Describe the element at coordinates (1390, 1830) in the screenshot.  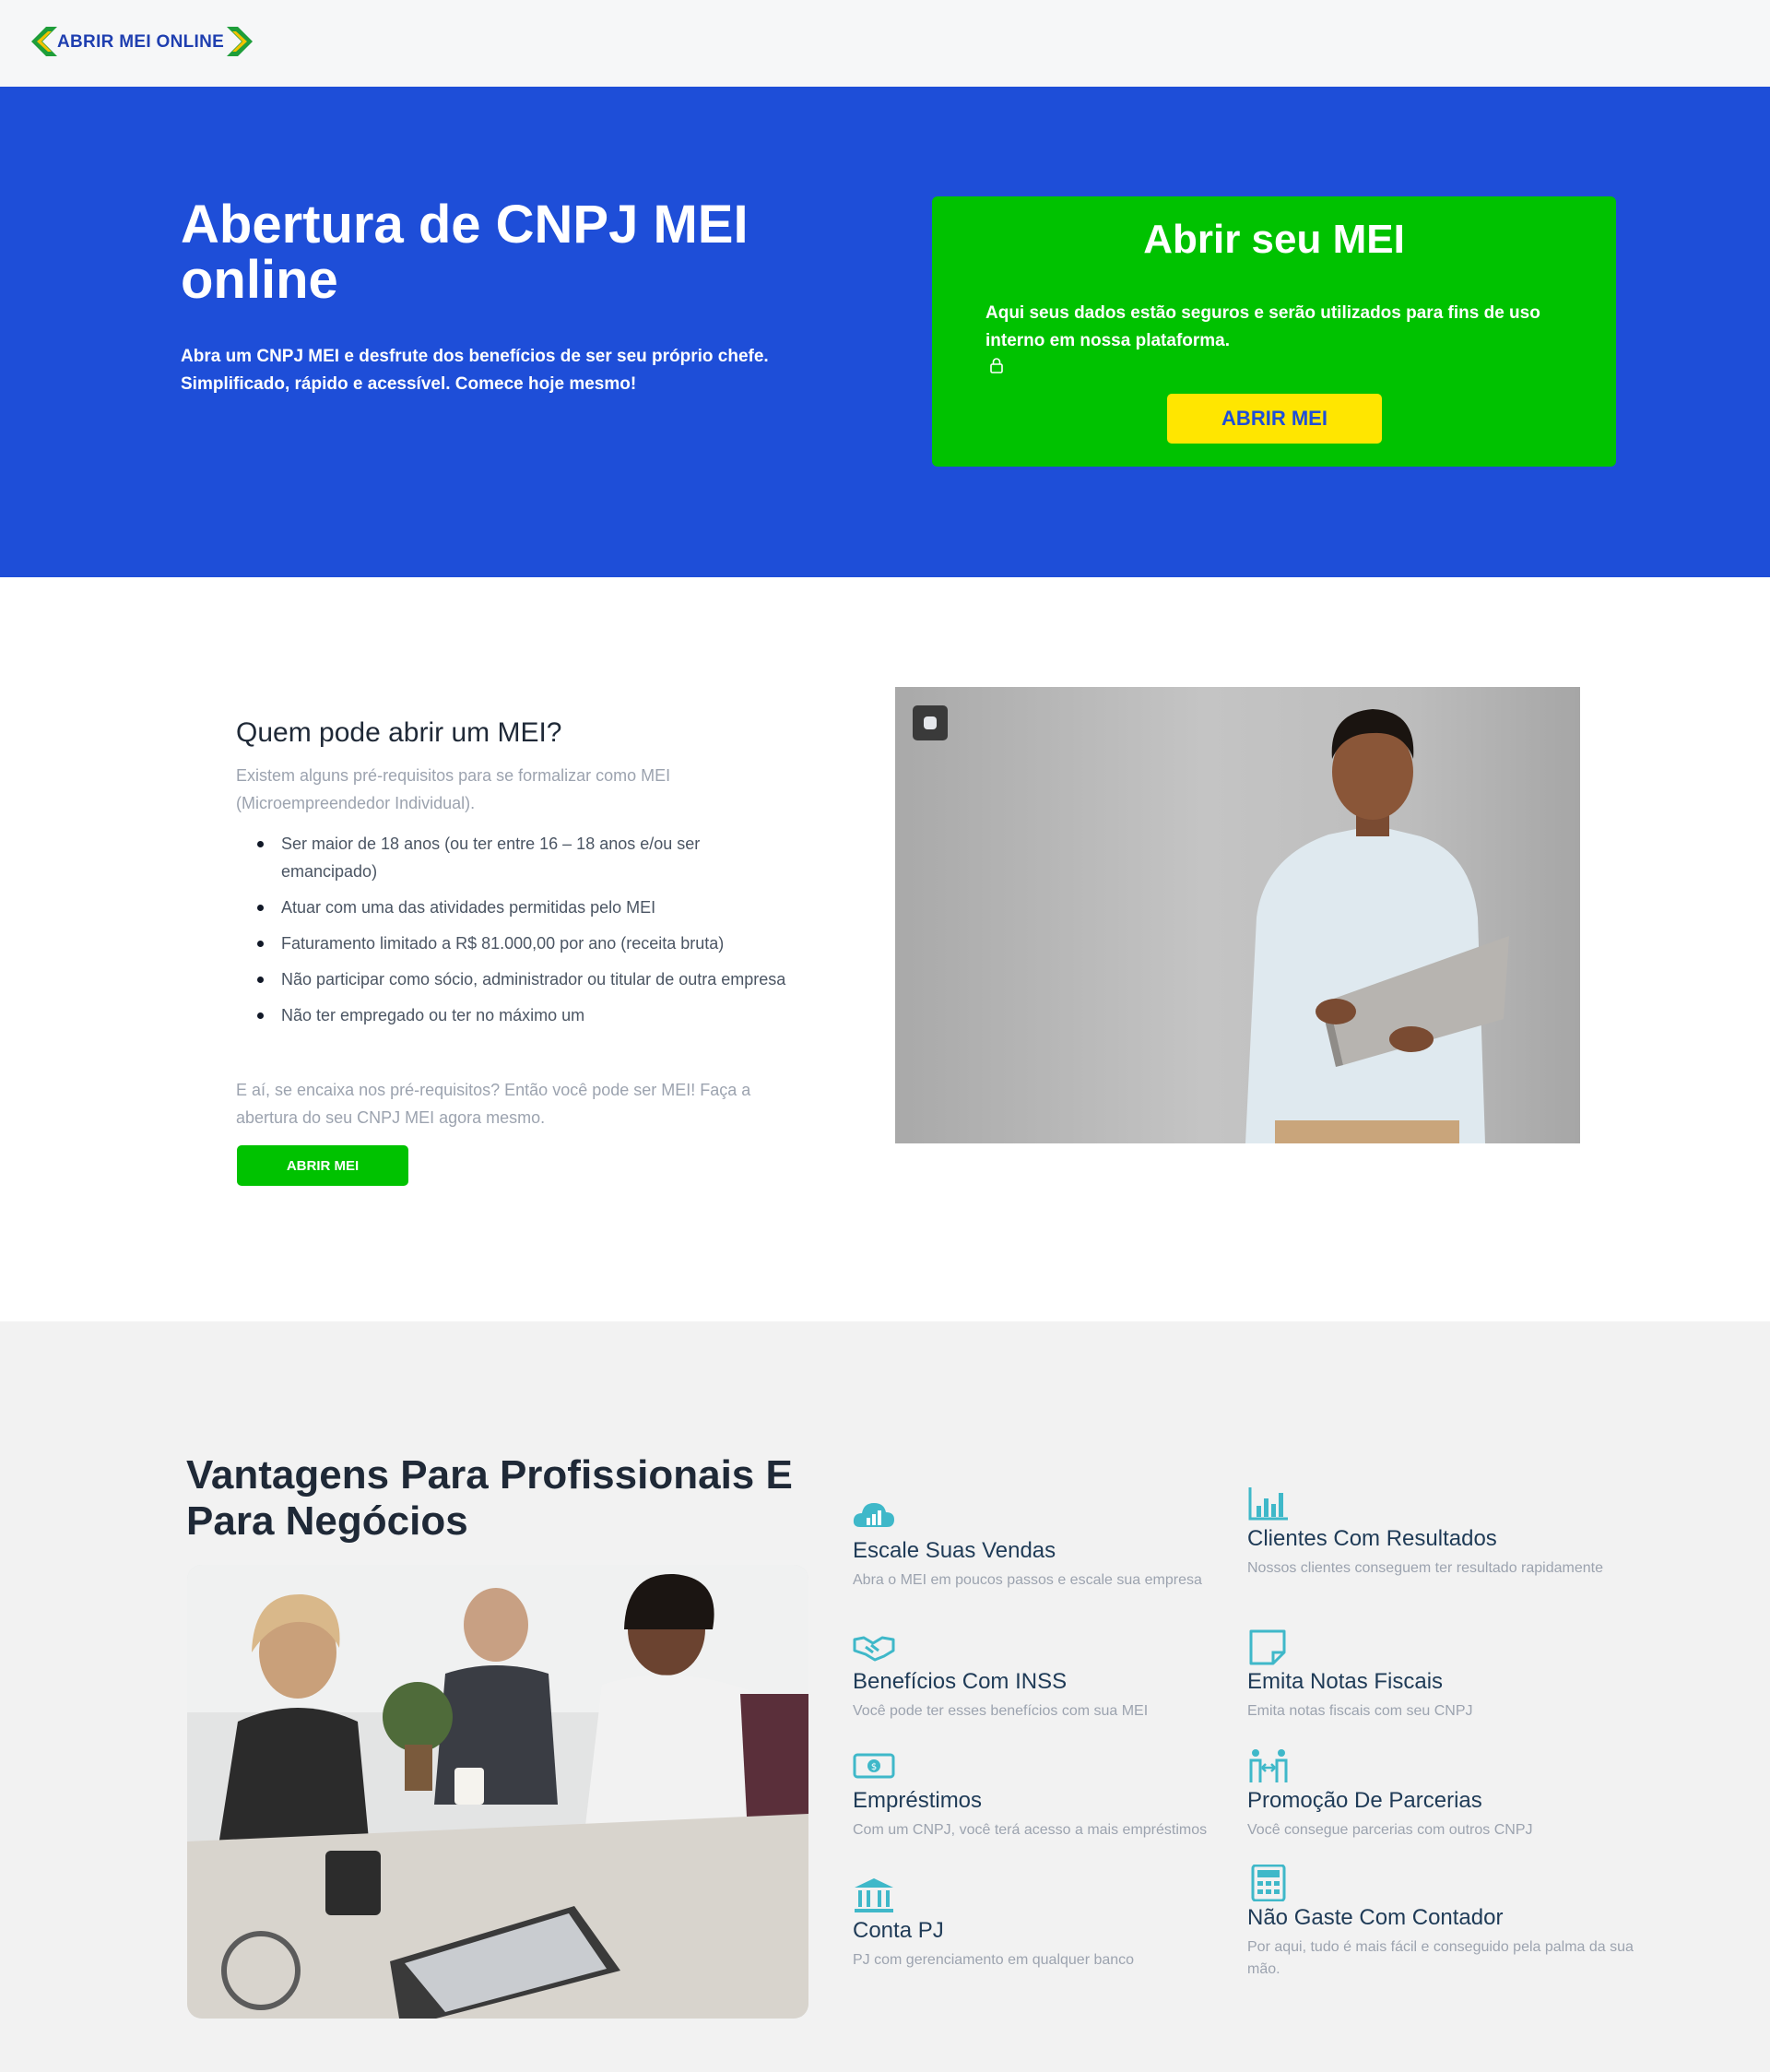
I see `feature-desc: Você consegue parcerias com outros CNPJ` at that location.